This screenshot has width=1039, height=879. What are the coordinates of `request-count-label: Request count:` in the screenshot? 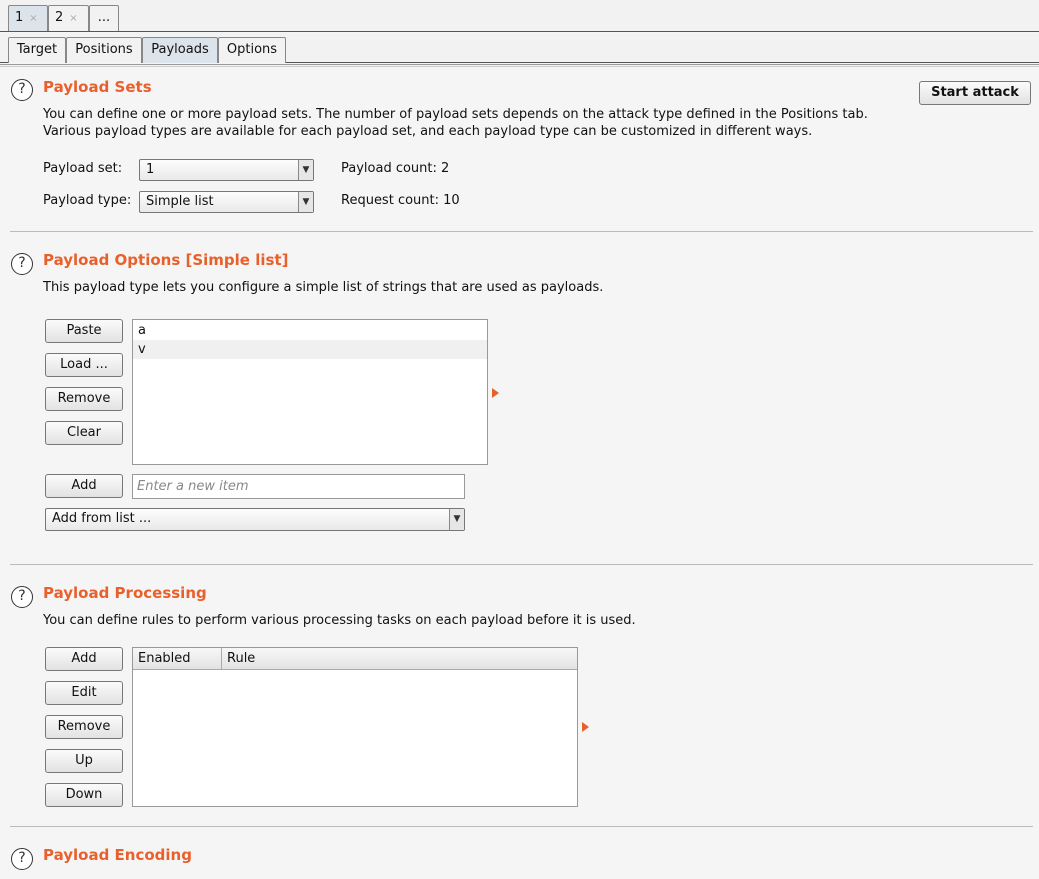 It's located at (390, 200).